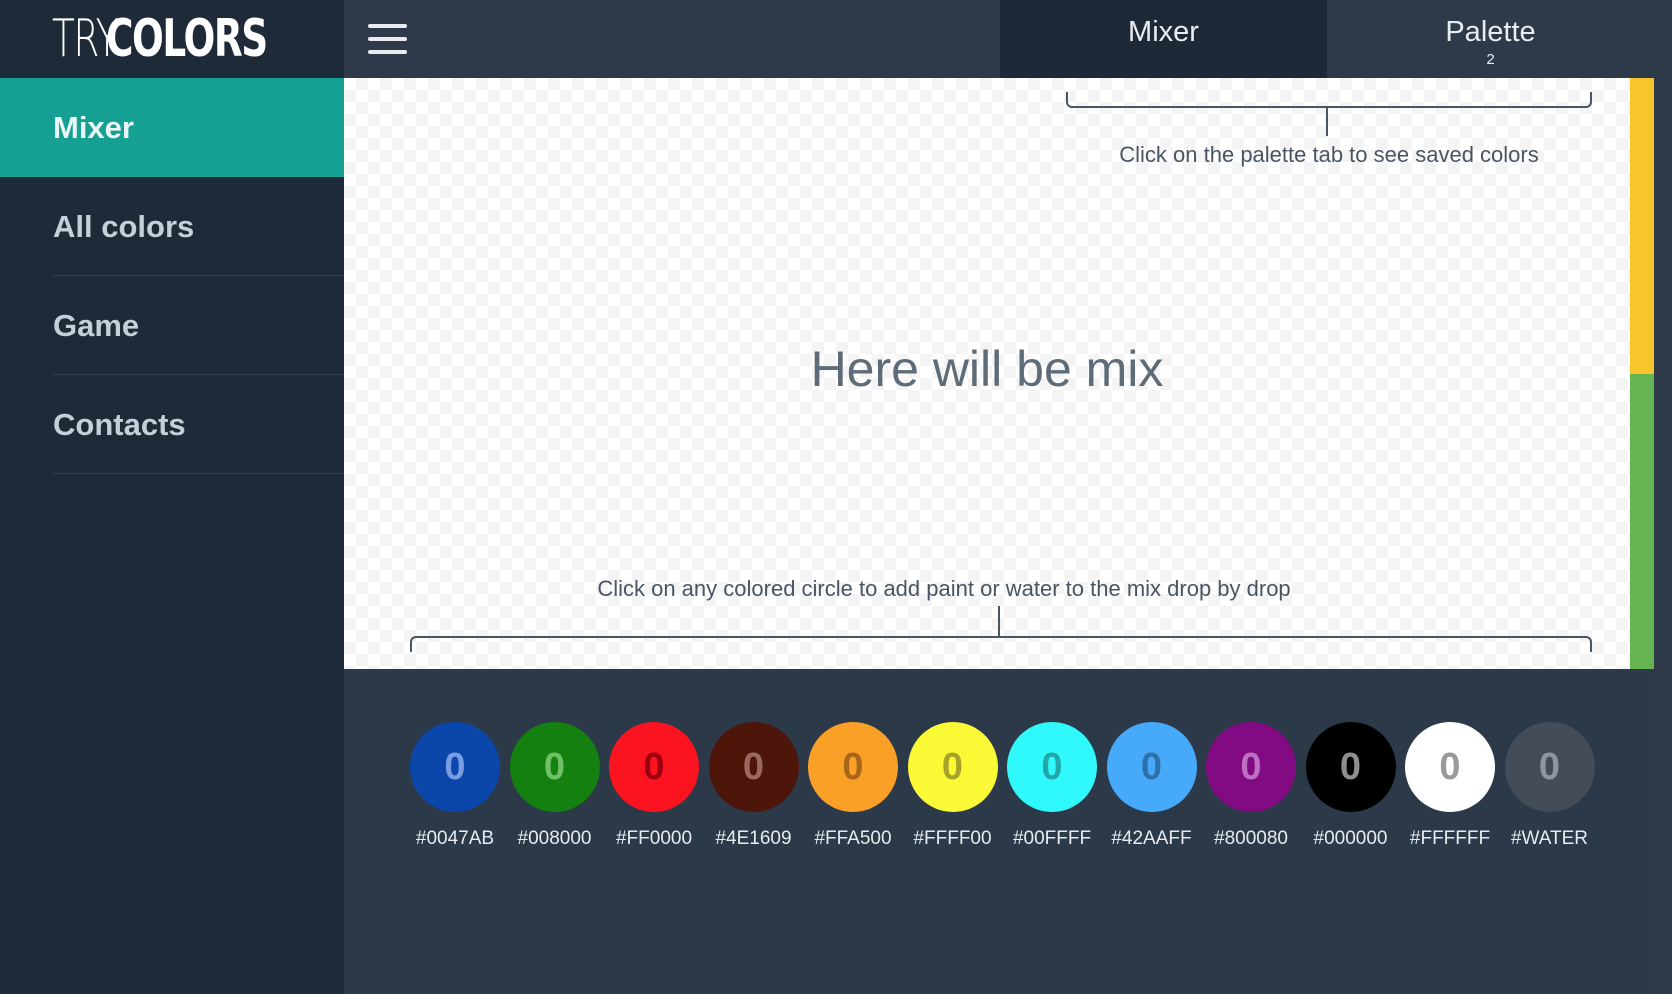  I want to click on paint-item: 0 #WATER, so click(1549, 786).